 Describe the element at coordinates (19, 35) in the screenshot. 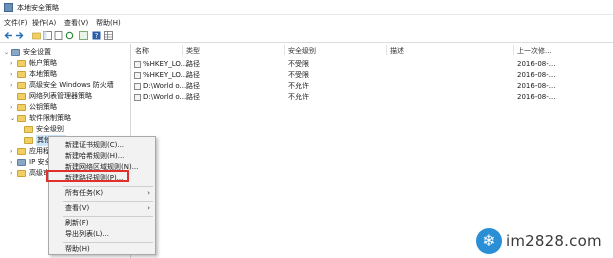

I see `forward-arrow-icon` at that location.